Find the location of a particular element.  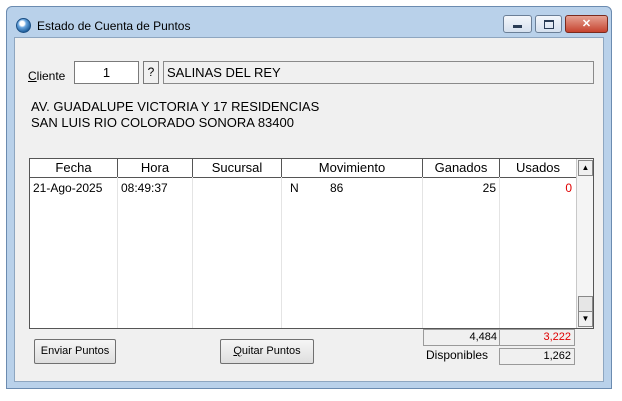

client-address-line2: SAN LUIS RIO COLORADO SONORA 83400 is located at coordinates (162, 122).